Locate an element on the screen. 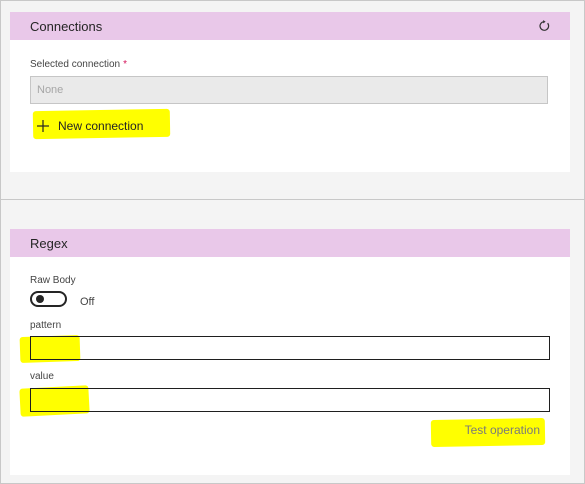  pattern-label: pattern is located at coordinates (46, 325).